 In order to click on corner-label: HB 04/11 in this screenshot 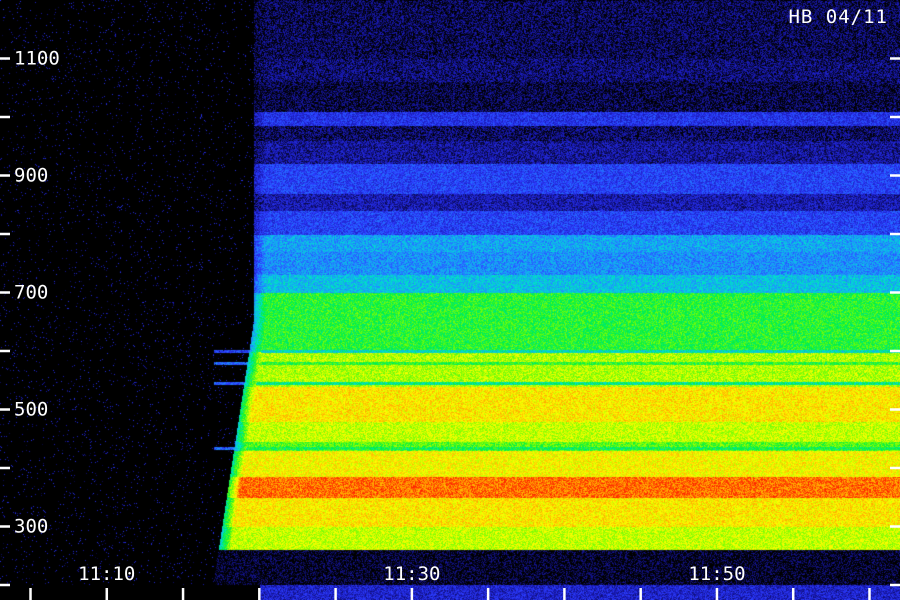, I will do `click(838, 17)`.